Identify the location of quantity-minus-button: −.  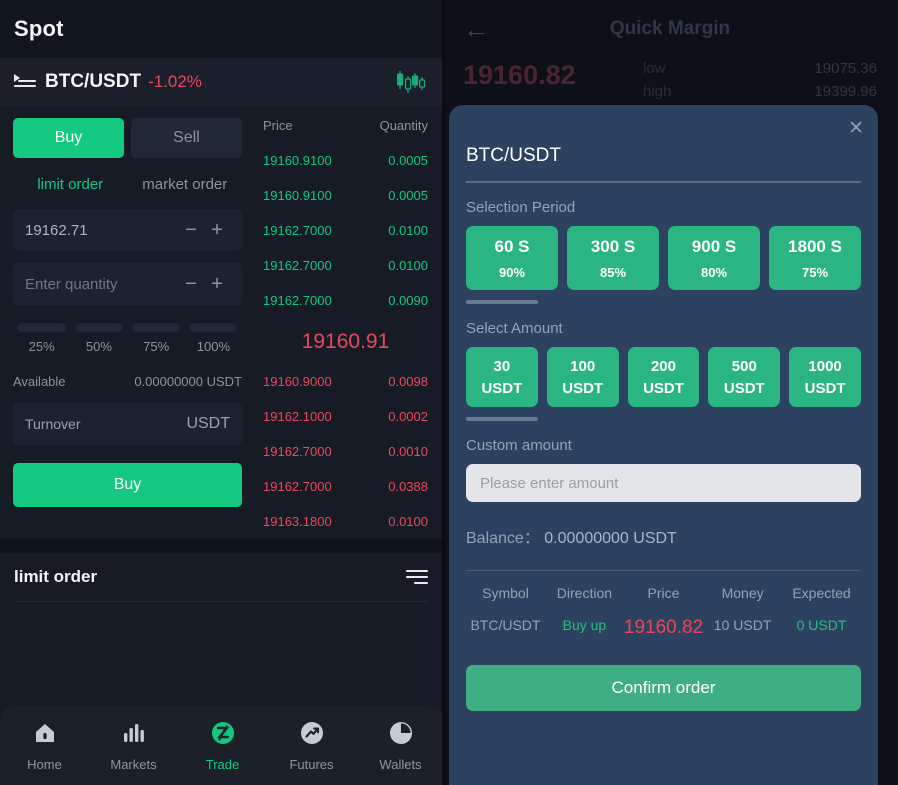
(191, 284).